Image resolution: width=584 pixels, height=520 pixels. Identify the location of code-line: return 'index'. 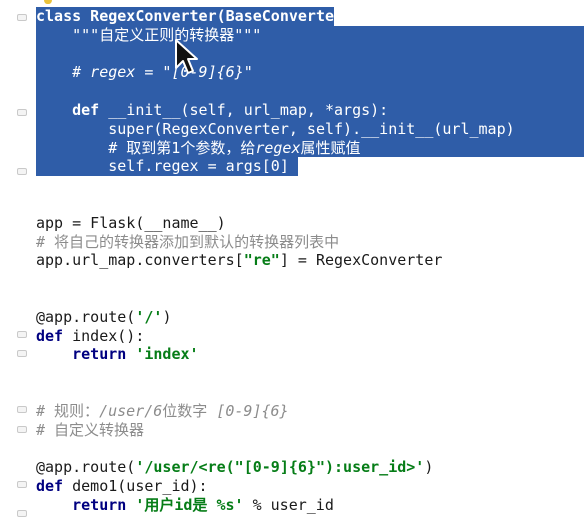
(310, 354).